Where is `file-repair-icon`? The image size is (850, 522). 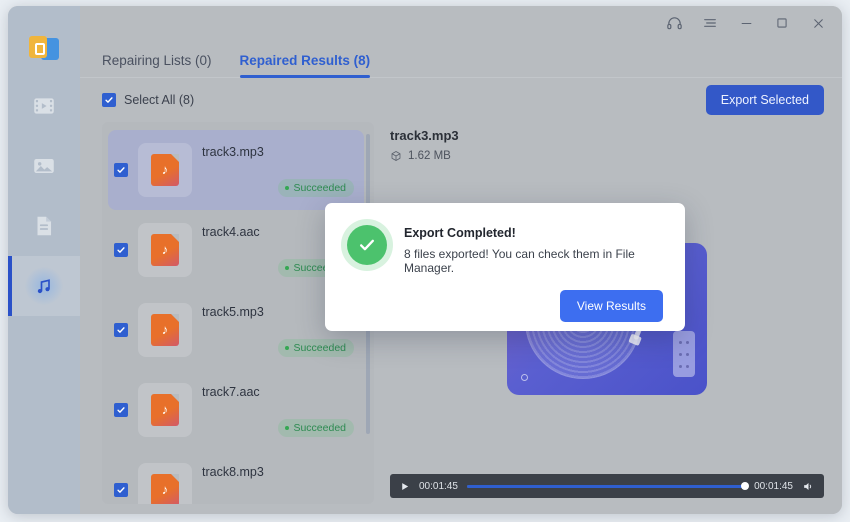 file-repair-icon is located at coordinates (44, 226).